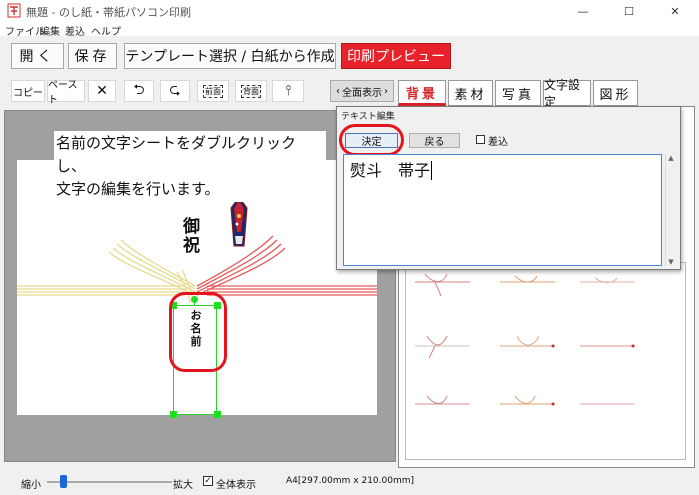 This screenshot has width=699, height=495. What do you see at coordinates (615, 93) in the screenshot?
I see `tab-shapes: 図形` at bounding box center [615, 93].